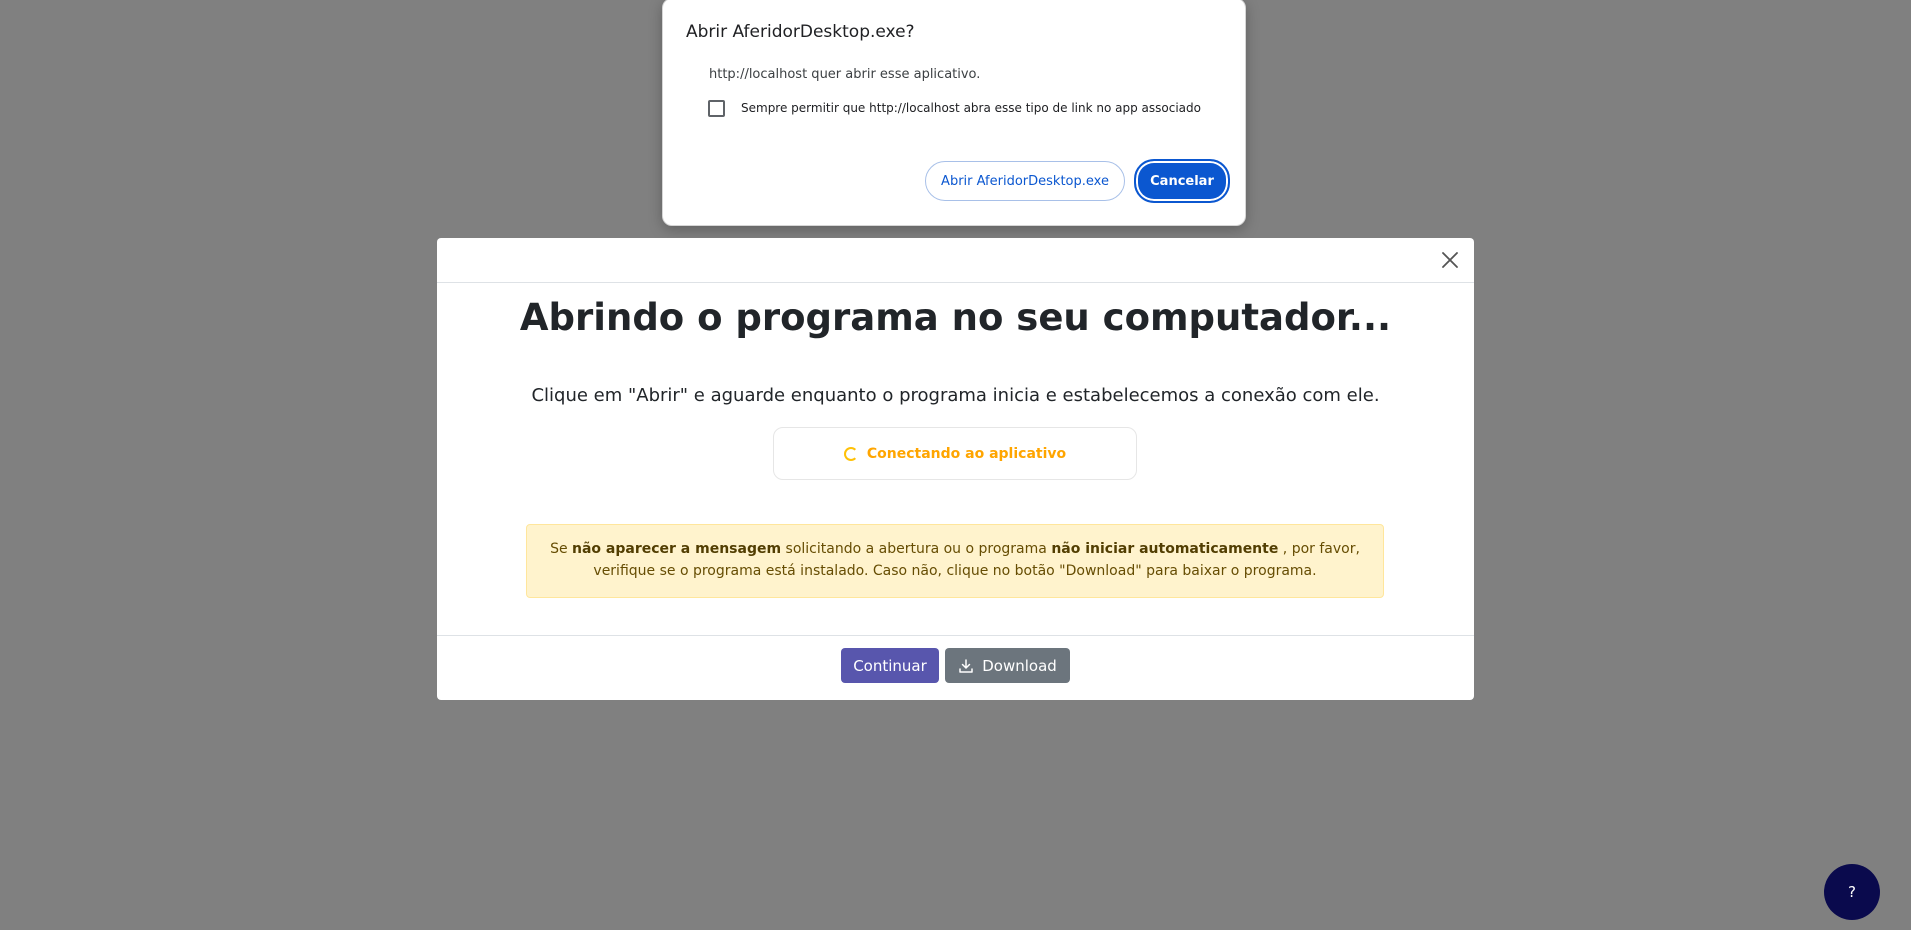 The image size is (1911, 930). I want to click on continue-button: Continuar, so click(890, 665).